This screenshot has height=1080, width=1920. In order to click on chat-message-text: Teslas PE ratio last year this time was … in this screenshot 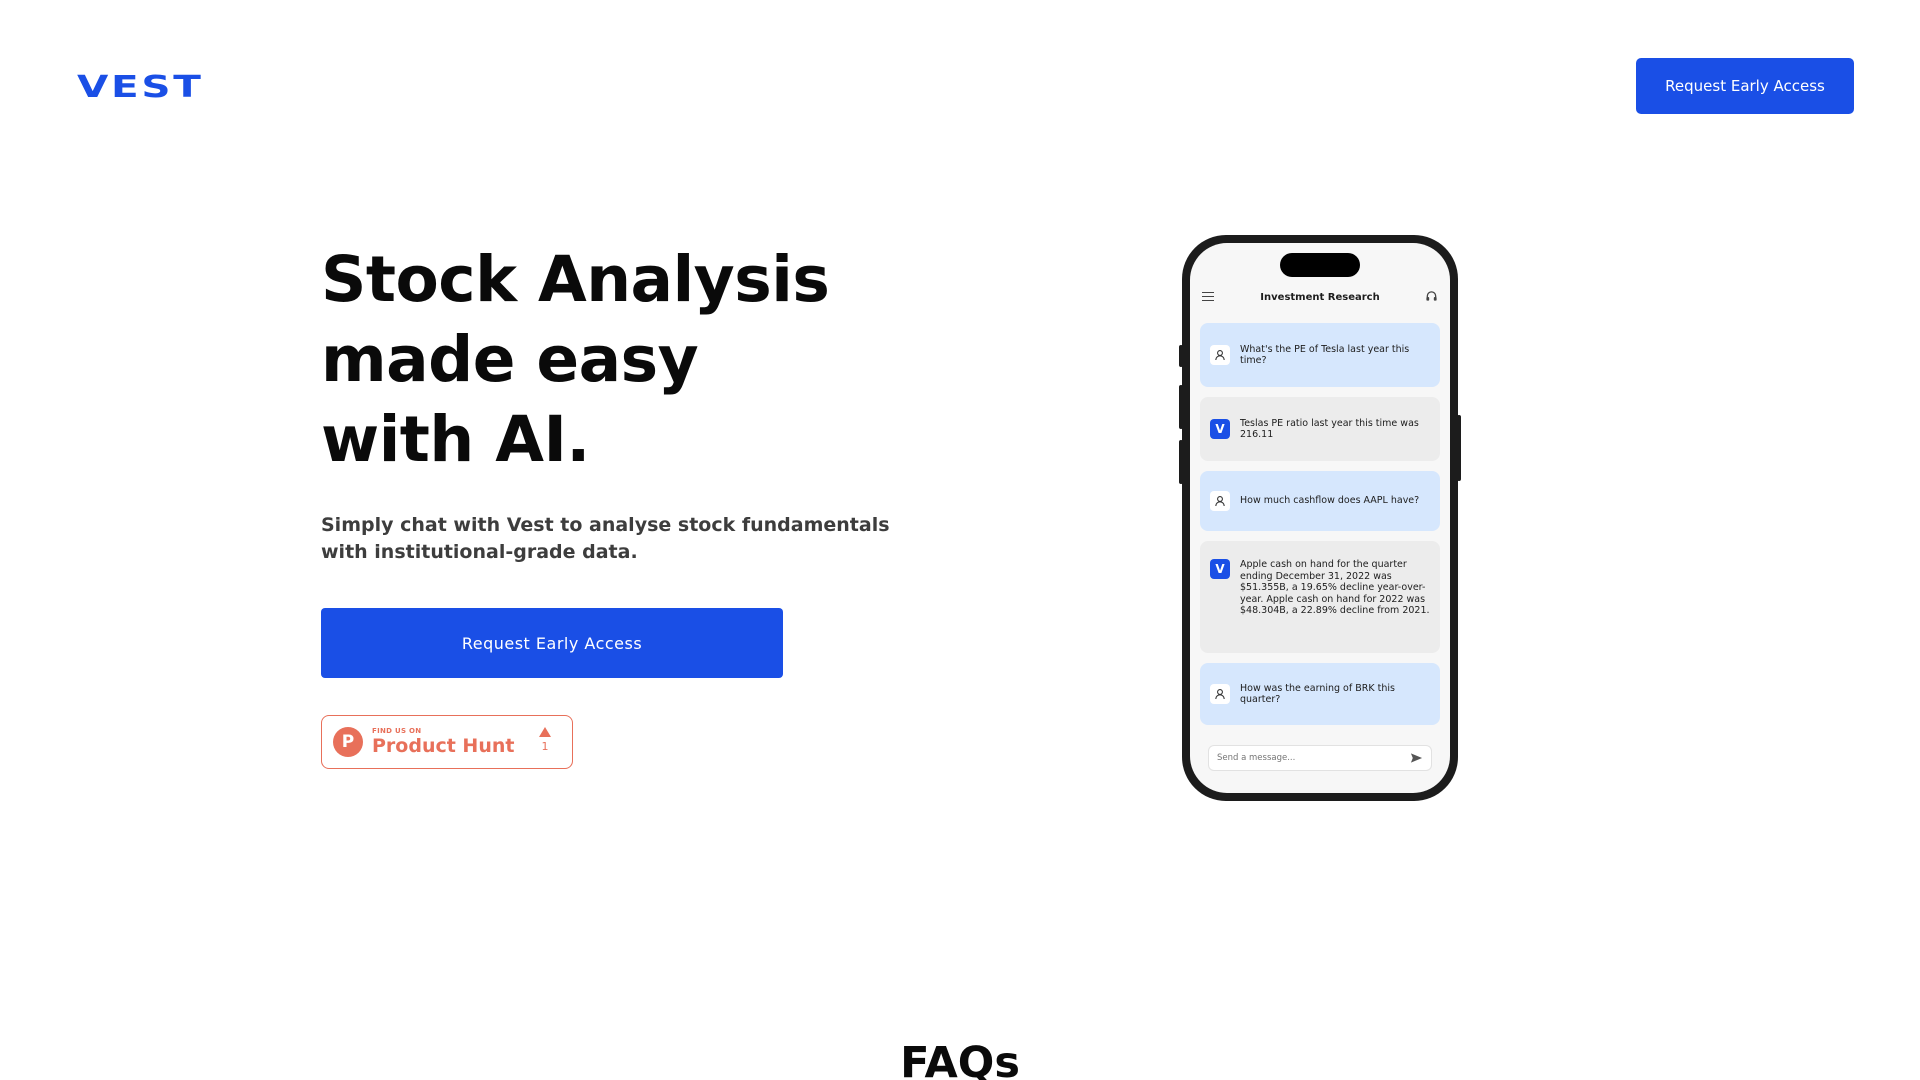, I will do `click(1329, 429)`.